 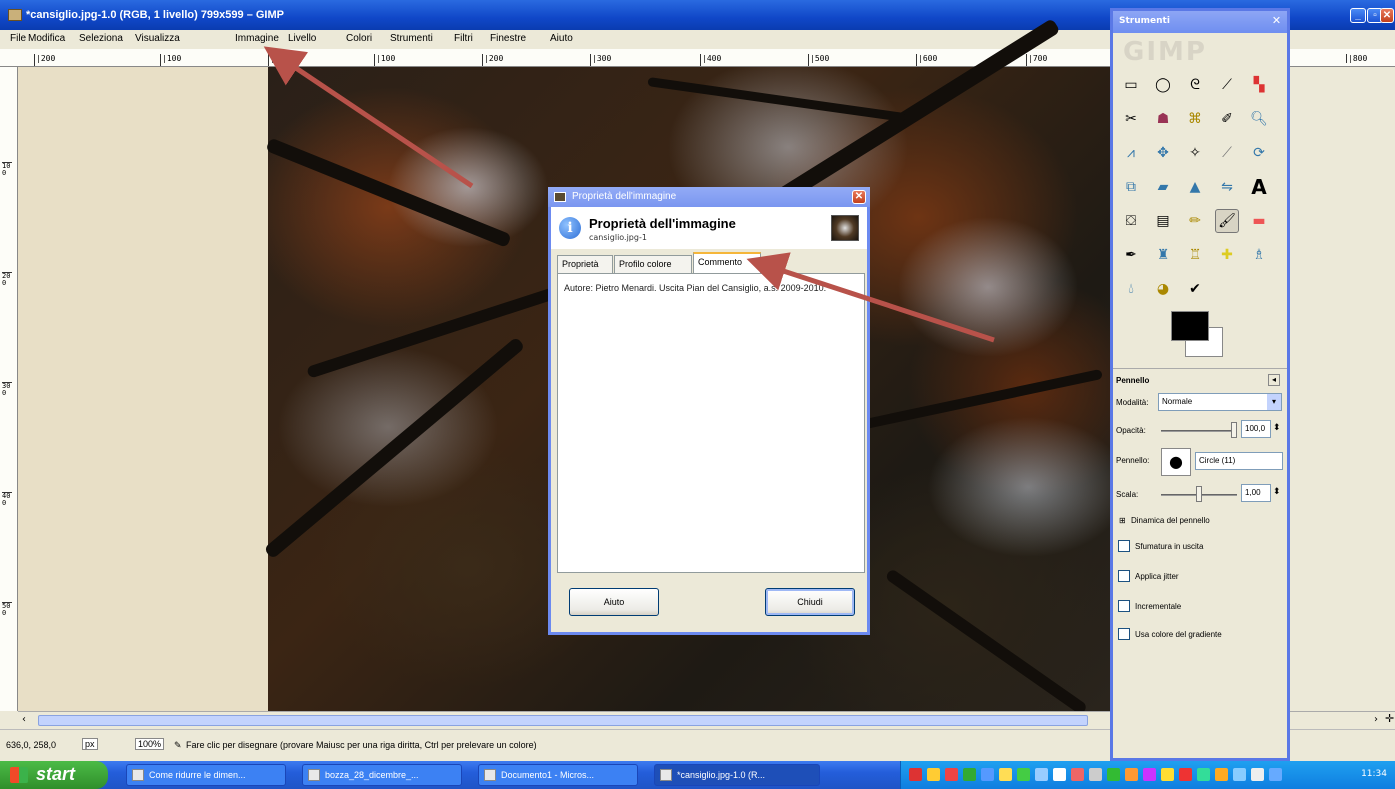 What do you see at coordinates (90, 744) in the screenshot?
I see `unit-select: px` at bounding box center [90, 744].